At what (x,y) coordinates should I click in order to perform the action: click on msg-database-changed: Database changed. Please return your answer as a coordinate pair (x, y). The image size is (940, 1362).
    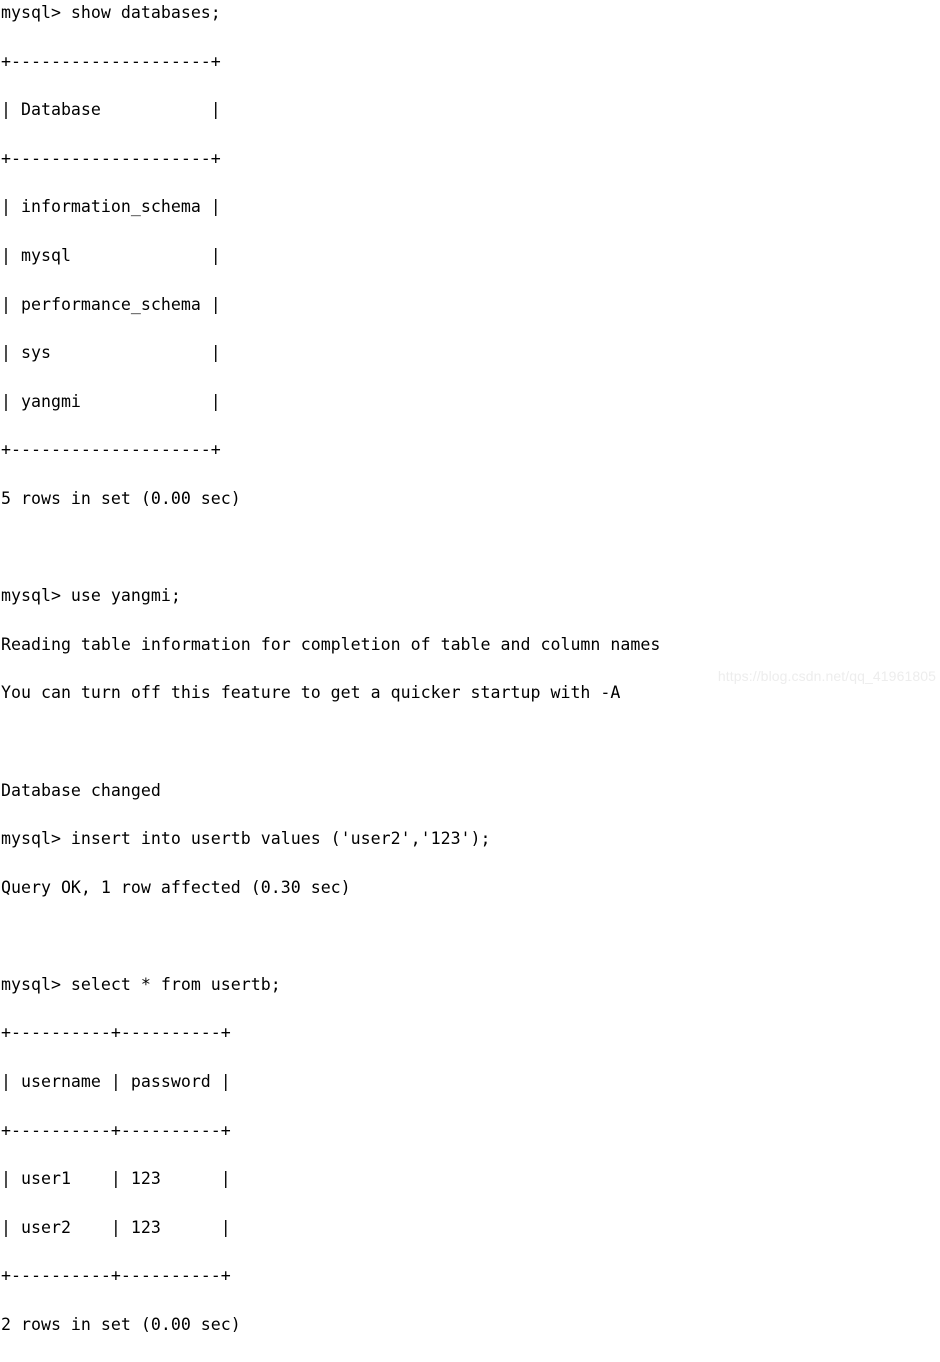
    Looking at the image, I should click on (81, 790).